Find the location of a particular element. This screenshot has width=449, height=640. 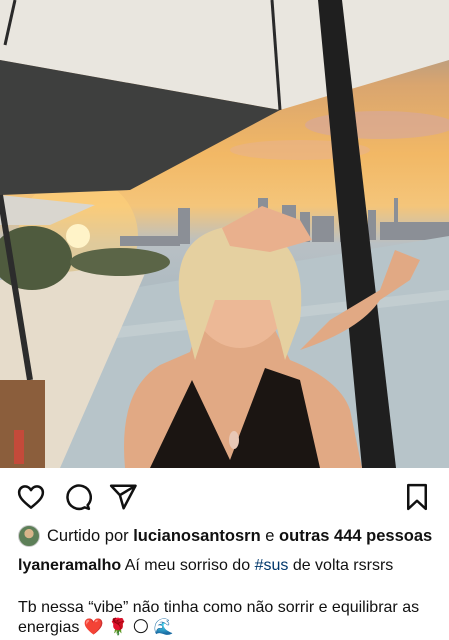

comment-icon is located at coordinates (79, 497).